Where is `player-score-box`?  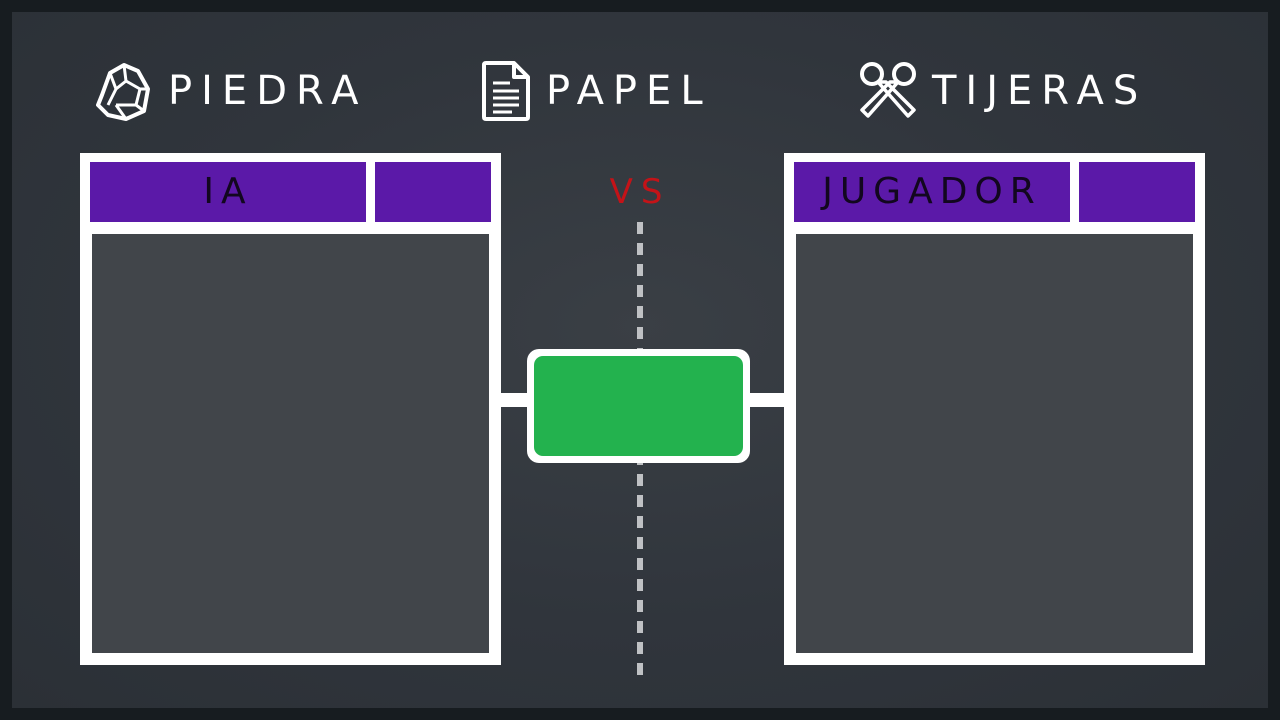
player-score-box is located at coordinates (1137, 192).